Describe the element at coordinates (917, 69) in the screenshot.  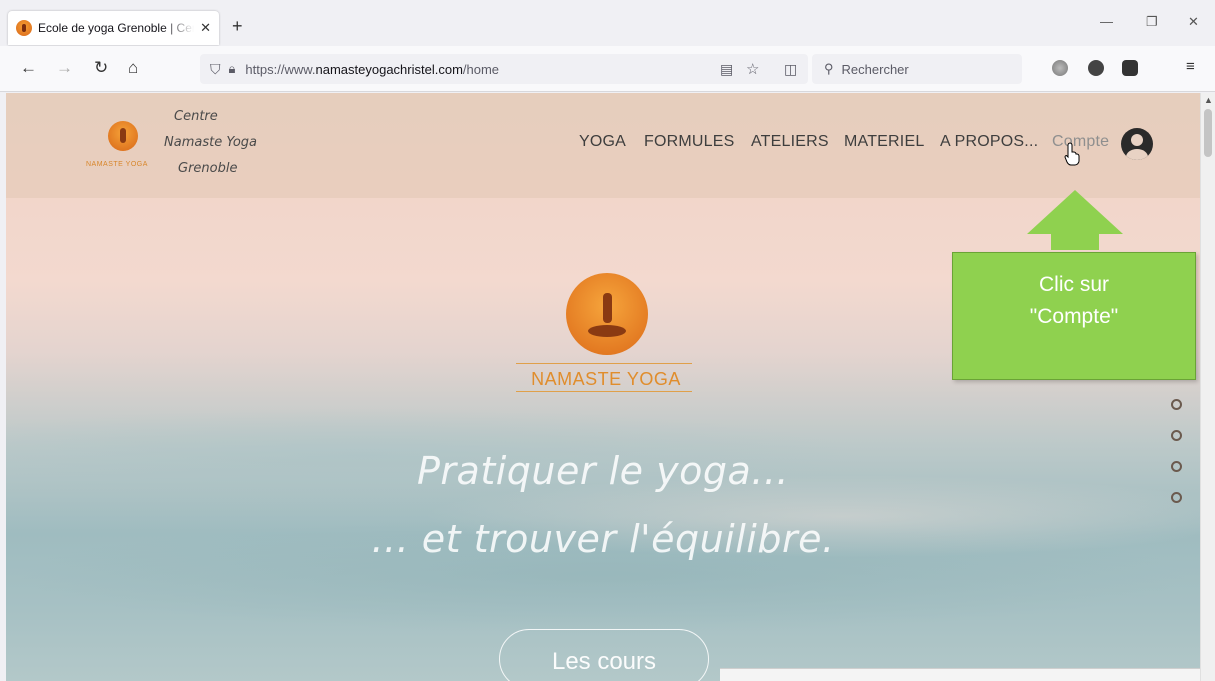
I see `search-bar: ⚲ Rechercher` at that location.